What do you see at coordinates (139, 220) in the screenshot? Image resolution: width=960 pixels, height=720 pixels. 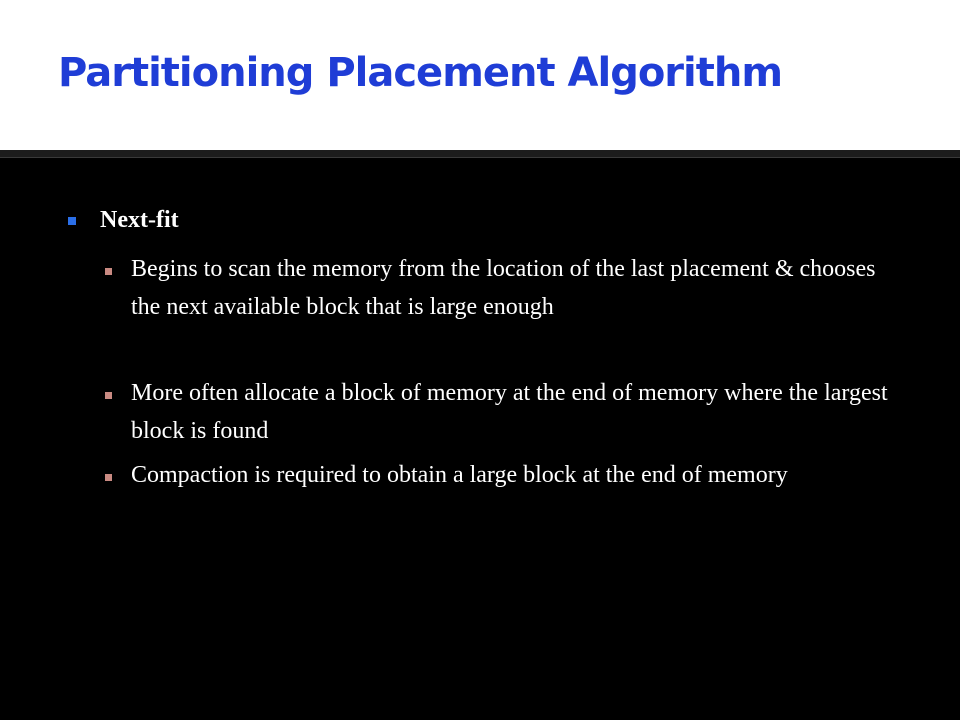 I see `bullet-heading: Next-fit` at bounding box center [139, 220].